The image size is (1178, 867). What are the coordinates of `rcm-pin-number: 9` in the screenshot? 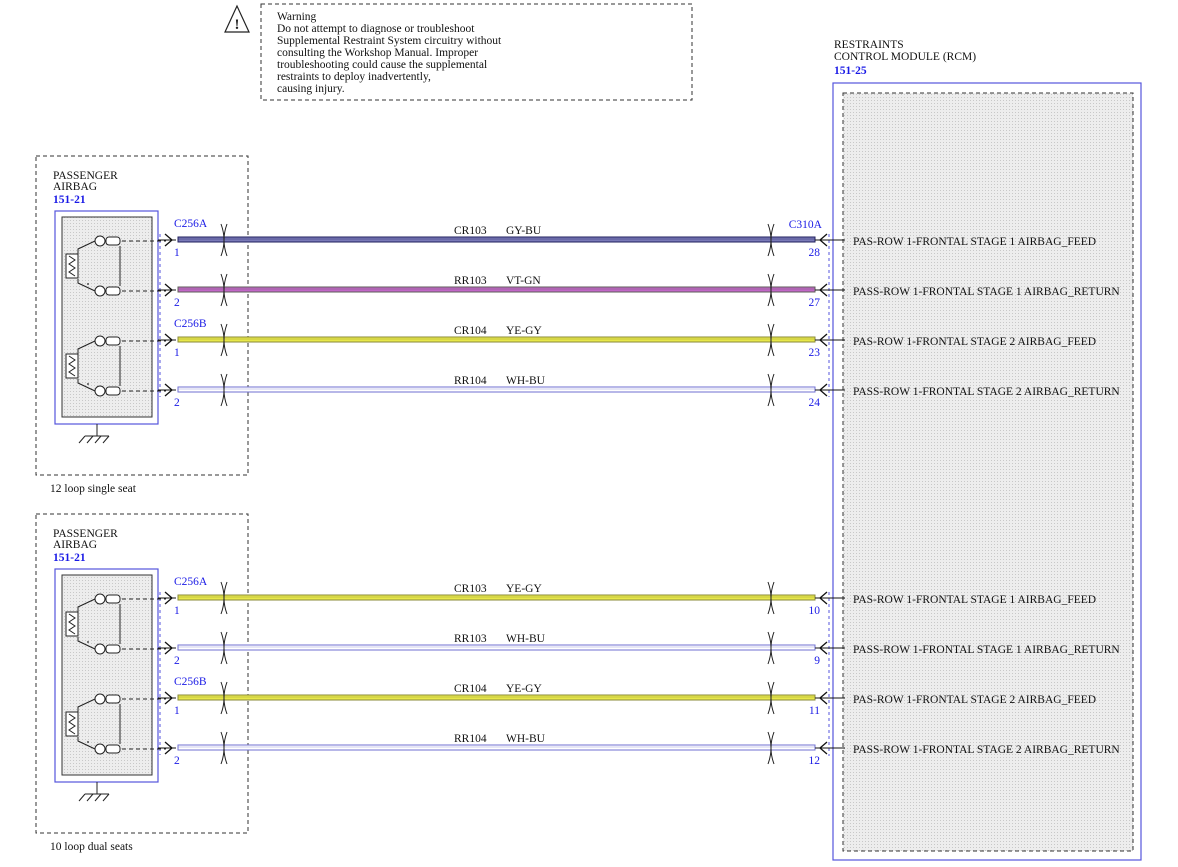 It's located at (817, 661).